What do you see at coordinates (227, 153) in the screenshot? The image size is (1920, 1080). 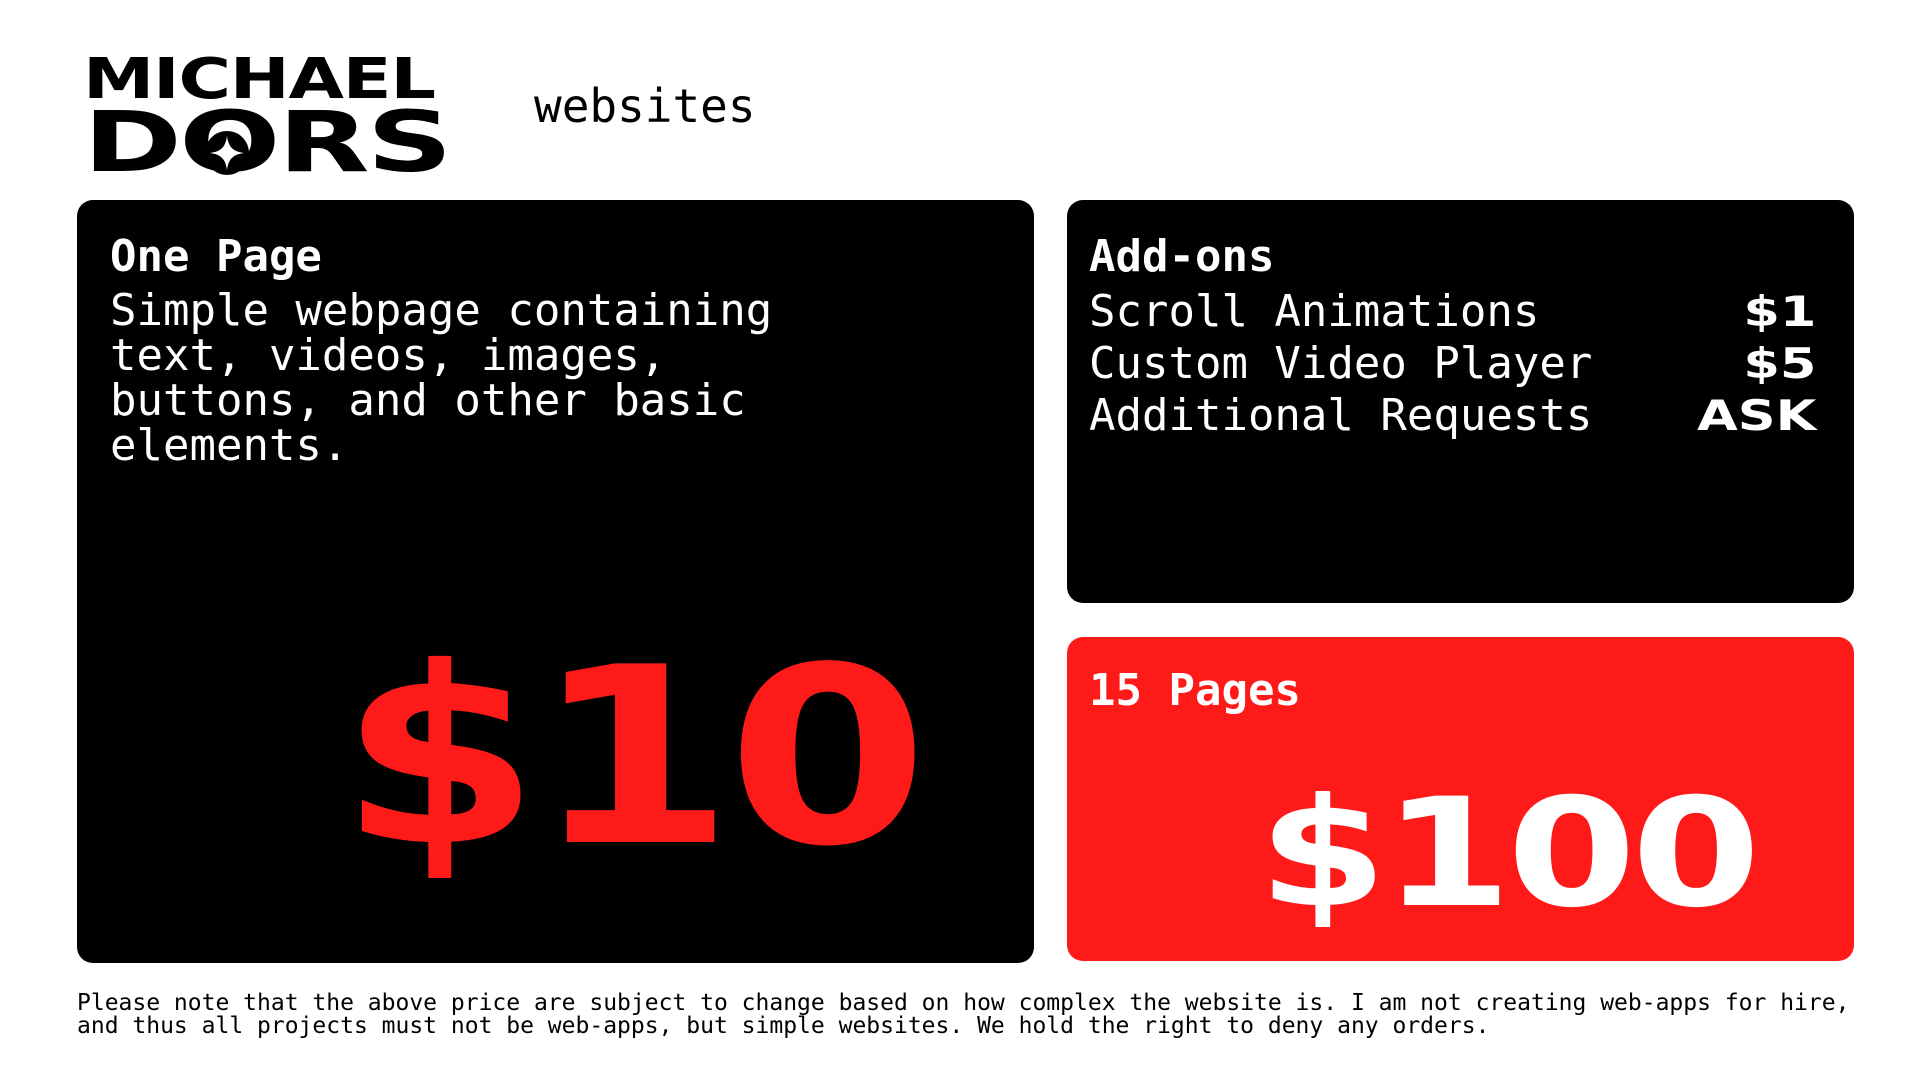 I see `four-point-star-icon` at bounding box center [227, 153].